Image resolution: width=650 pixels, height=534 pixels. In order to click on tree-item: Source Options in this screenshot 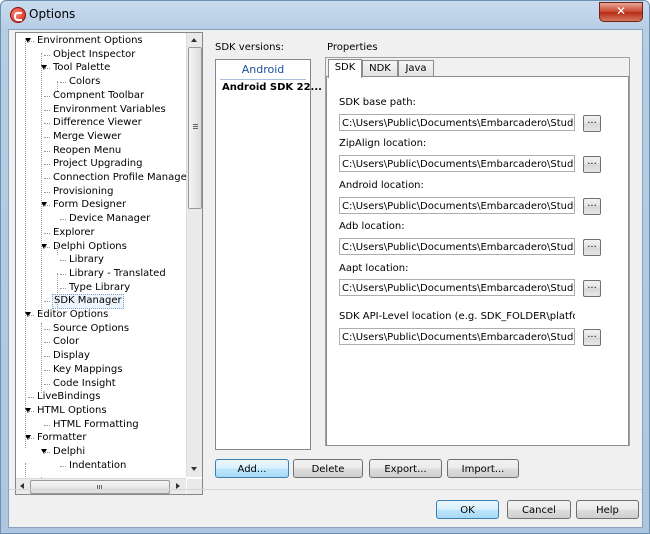, I will do `click(91, 328)`.